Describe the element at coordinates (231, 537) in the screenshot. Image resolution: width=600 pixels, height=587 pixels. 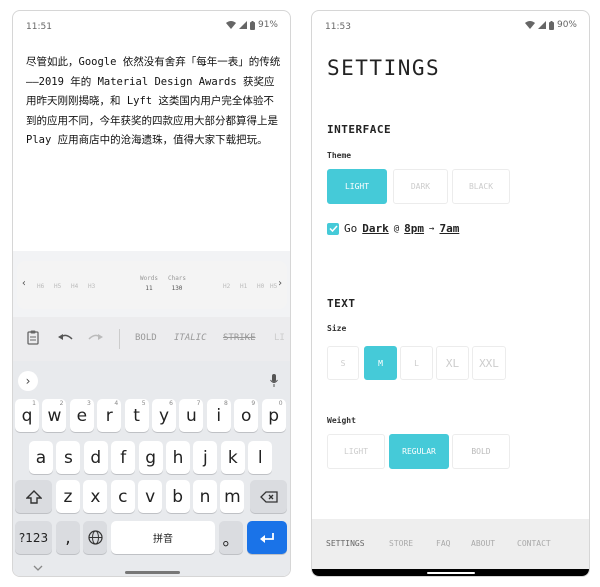
I see `period-key: 。` at that location.